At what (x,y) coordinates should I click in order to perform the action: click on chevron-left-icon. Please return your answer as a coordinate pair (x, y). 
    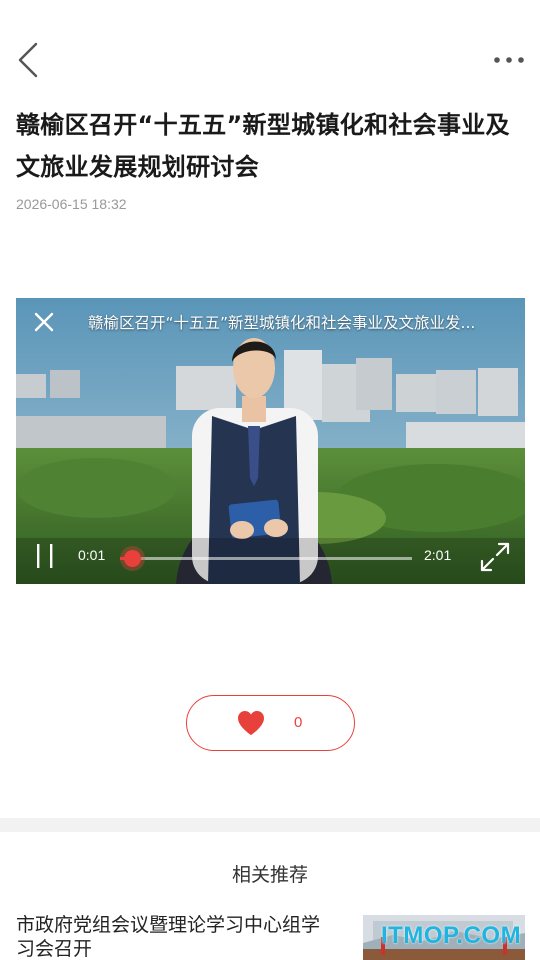
    Looking at the image, I should click on (28, 60).